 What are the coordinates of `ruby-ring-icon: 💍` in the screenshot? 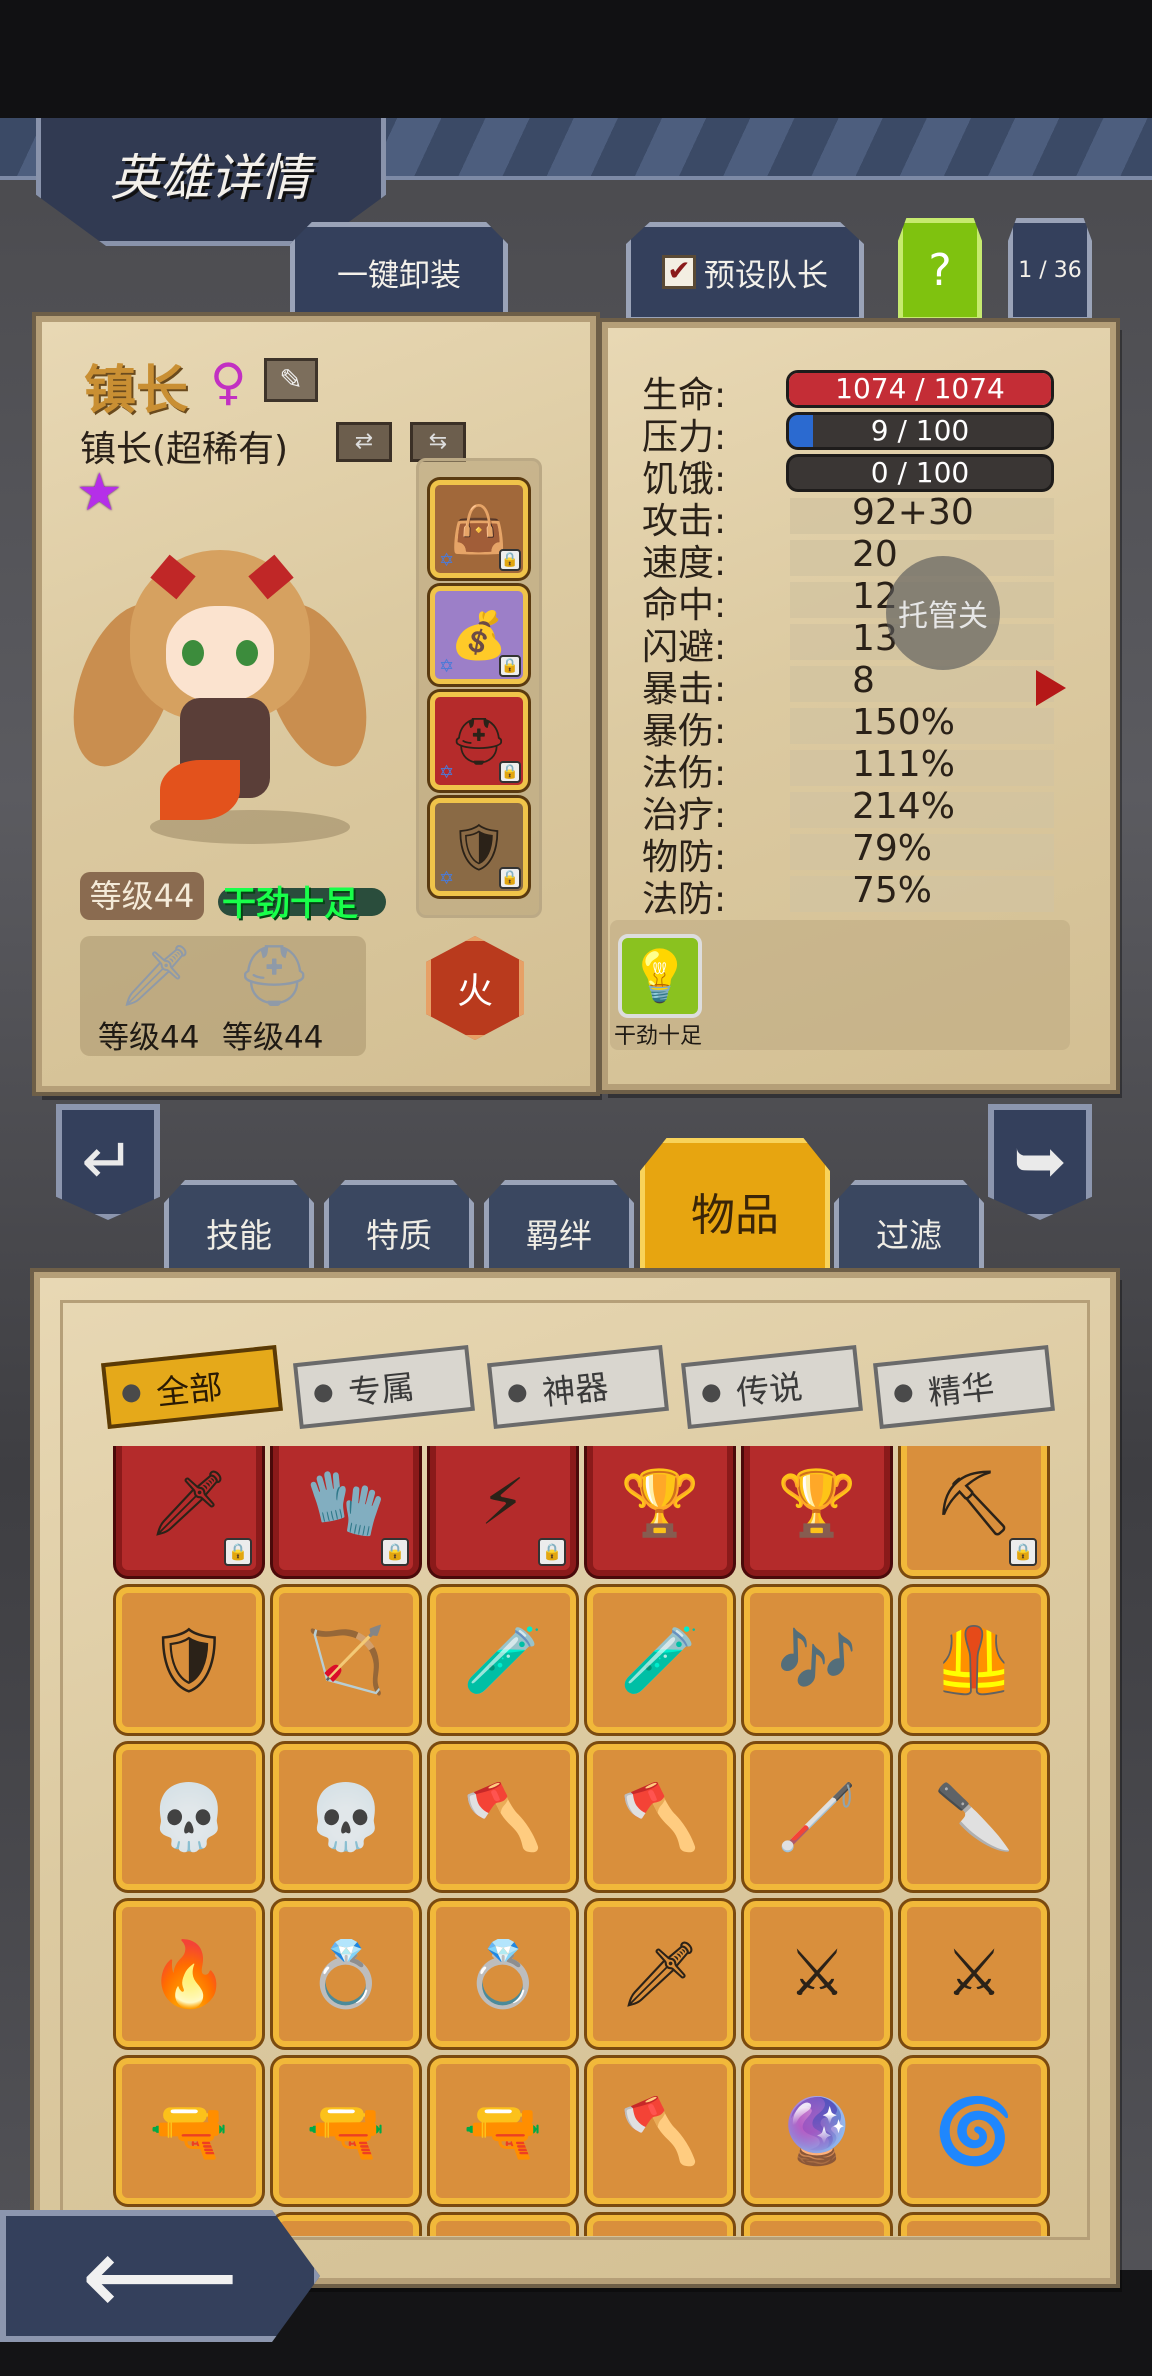 It's located at (503, 1974).